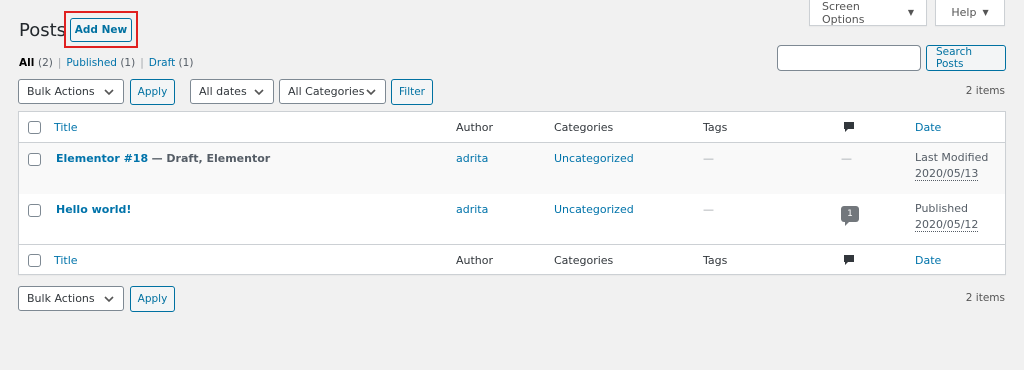 The width and height of the screenshot is (1024, 370). I want to click on post-date-status: Last Modified, so click(952, 157).